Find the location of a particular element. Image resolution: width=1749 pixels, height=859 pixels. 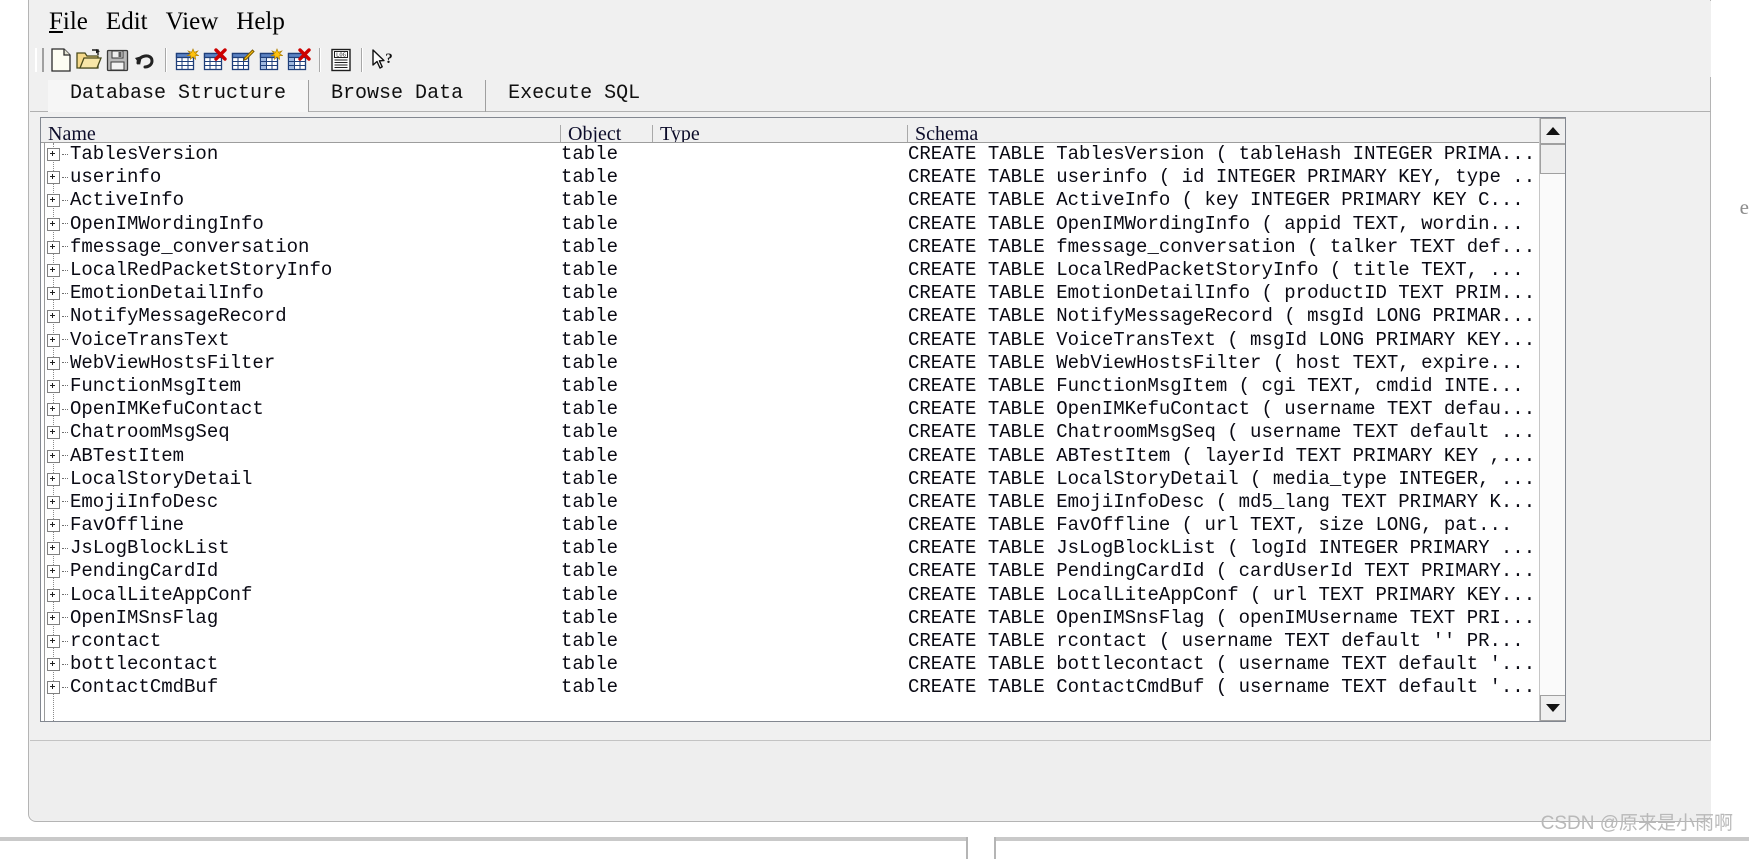

column-header-object: Object is located at coordinates (607, 133).